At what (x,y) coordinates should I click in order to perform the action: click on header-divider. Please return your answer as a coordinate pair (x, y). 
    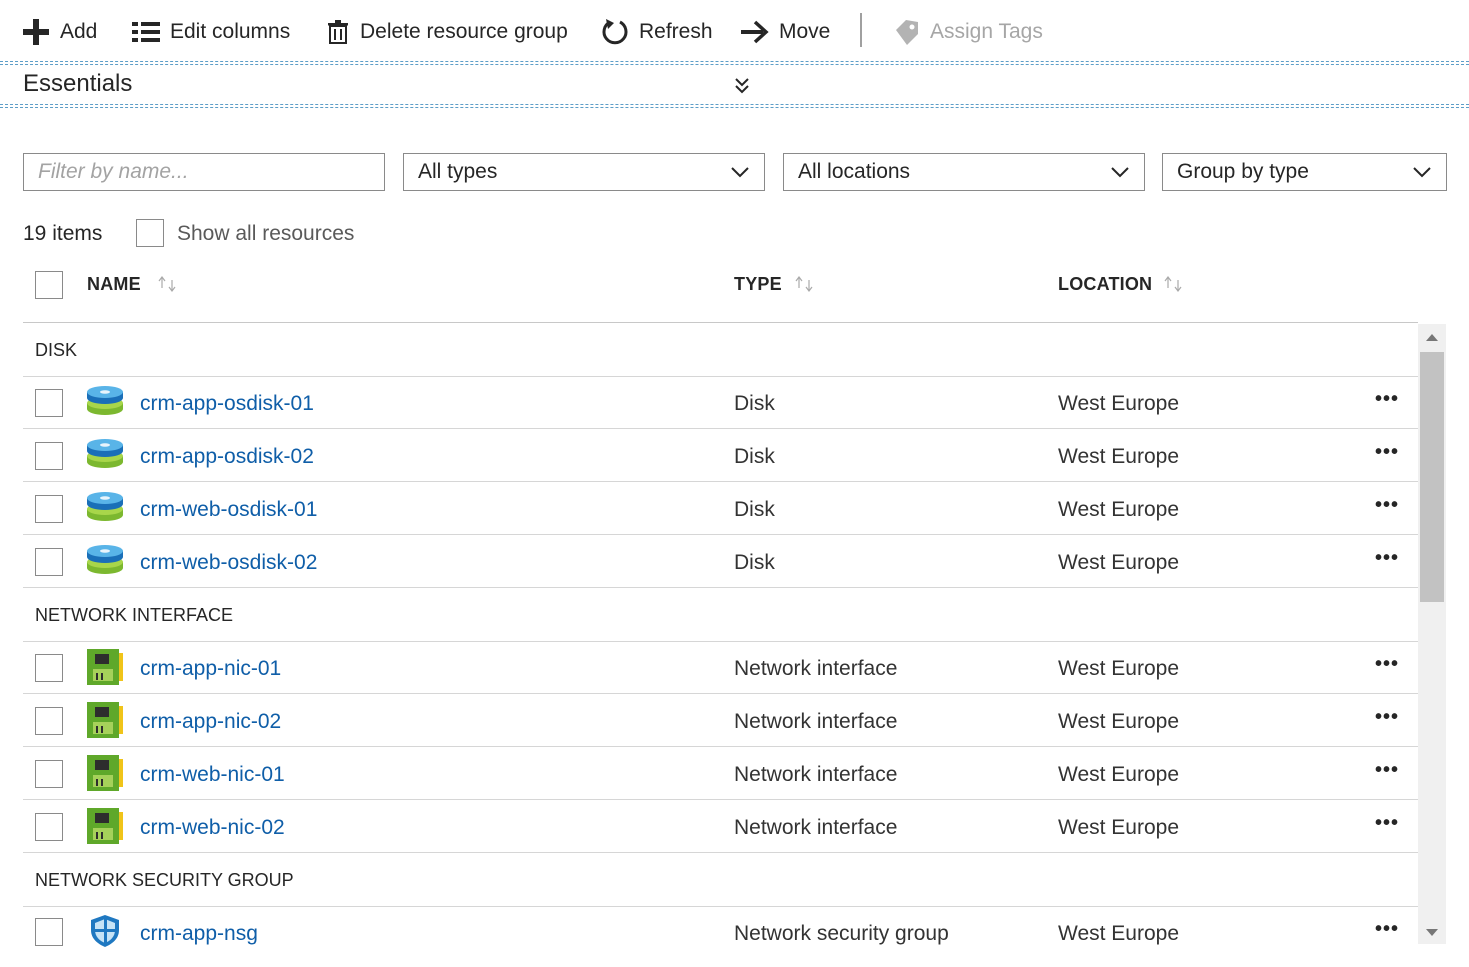
    Looking at the image, I should click on (720, 322).